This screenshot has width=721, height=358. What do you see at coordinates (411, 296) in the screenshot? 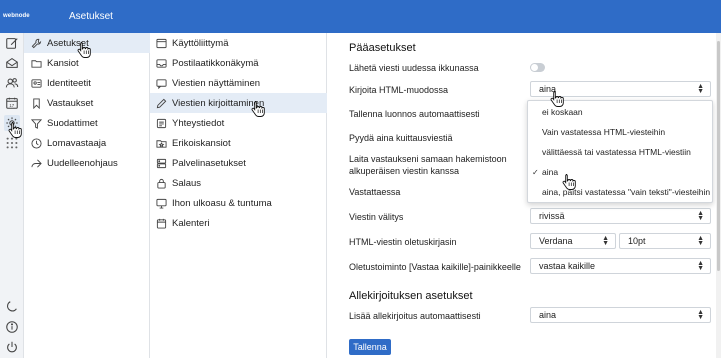
I see `section-title-signature: Allekirjoituksen asetukset` at bounding box center [411, 296].